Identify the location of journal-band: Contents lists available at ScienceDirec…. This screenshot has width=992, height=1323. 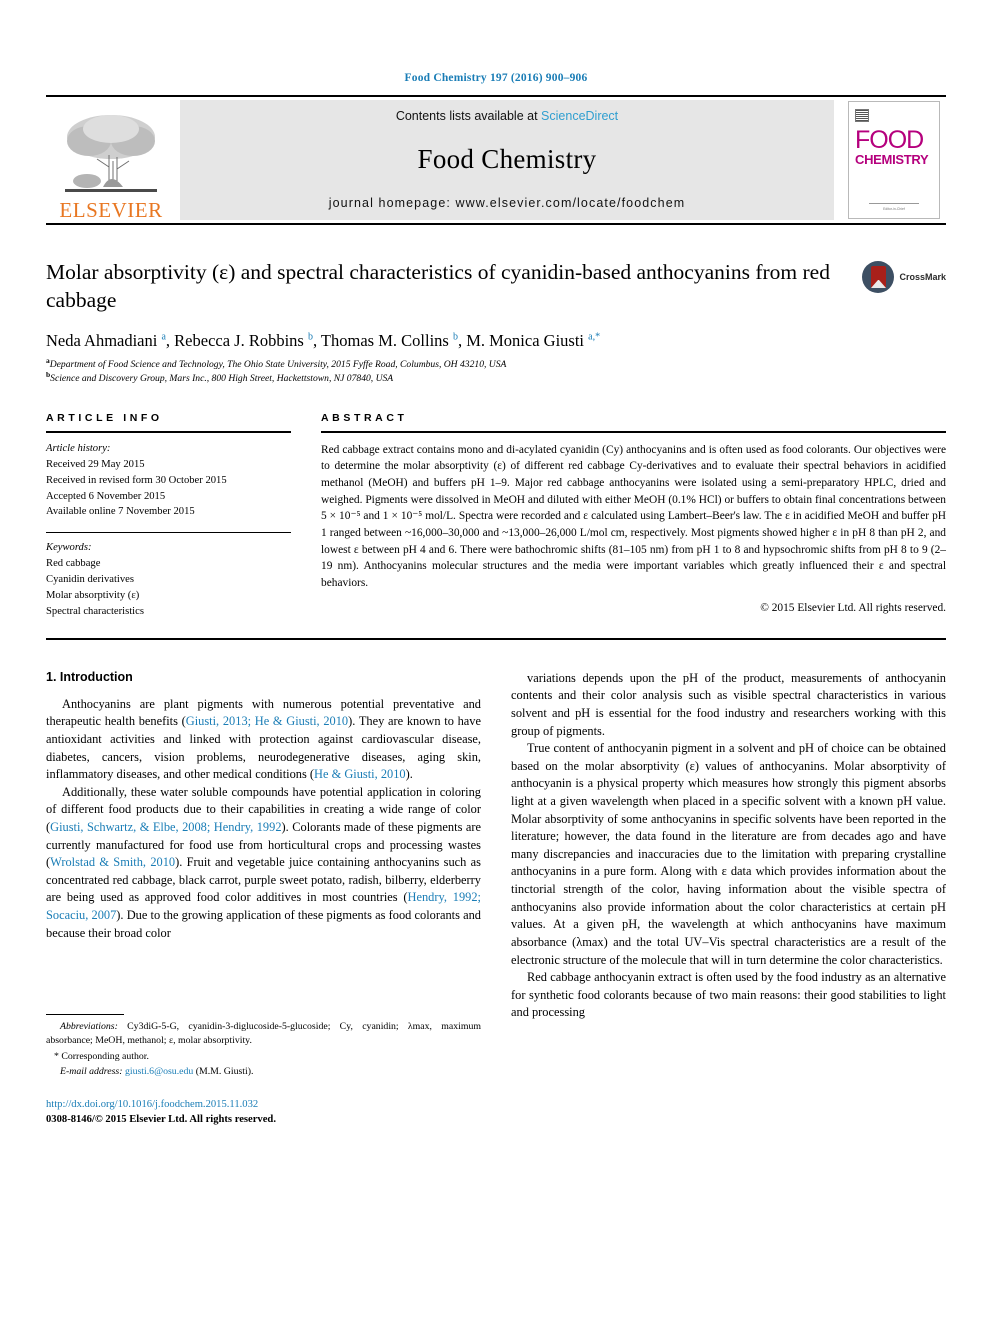
(507, 160).